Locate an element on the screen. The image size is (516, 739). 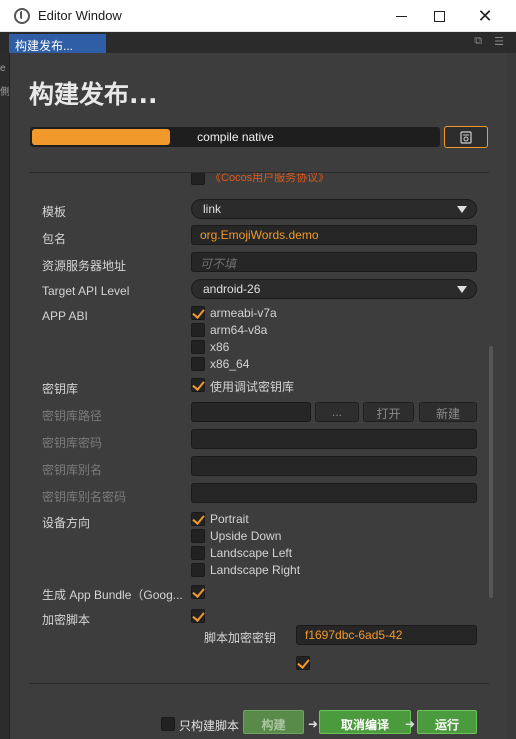
maximize-button is located at coordinates (439, 16).